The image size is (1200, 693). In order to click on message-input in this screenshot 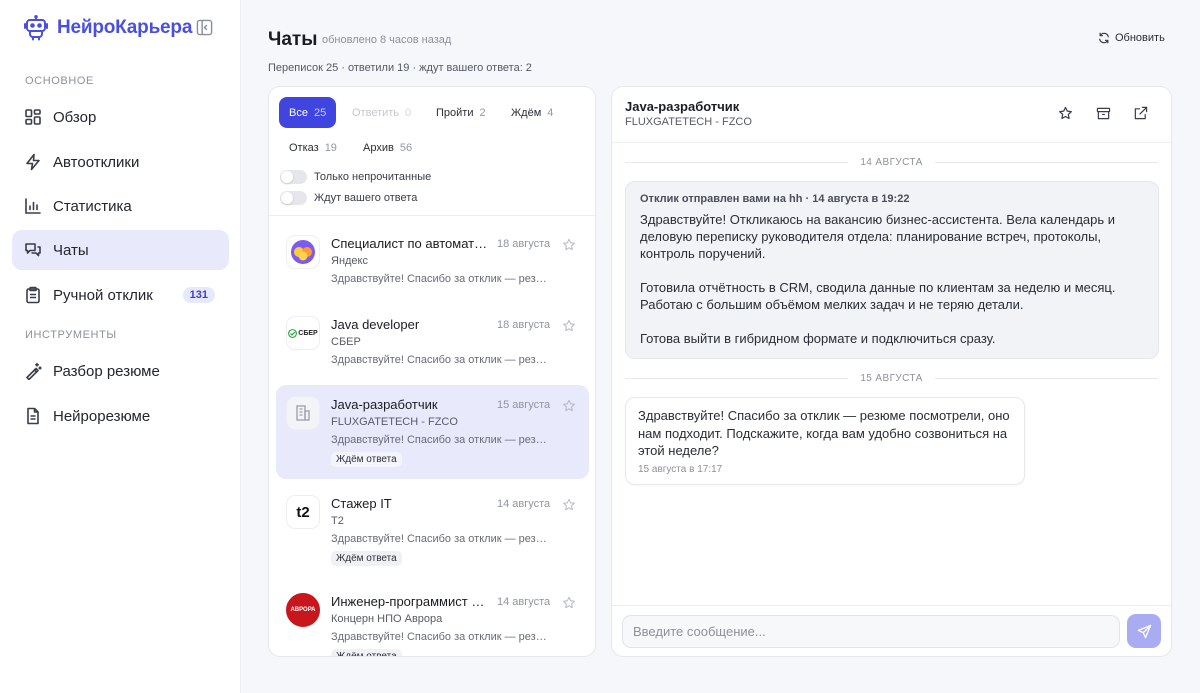, I will do `click(871, 631)`.